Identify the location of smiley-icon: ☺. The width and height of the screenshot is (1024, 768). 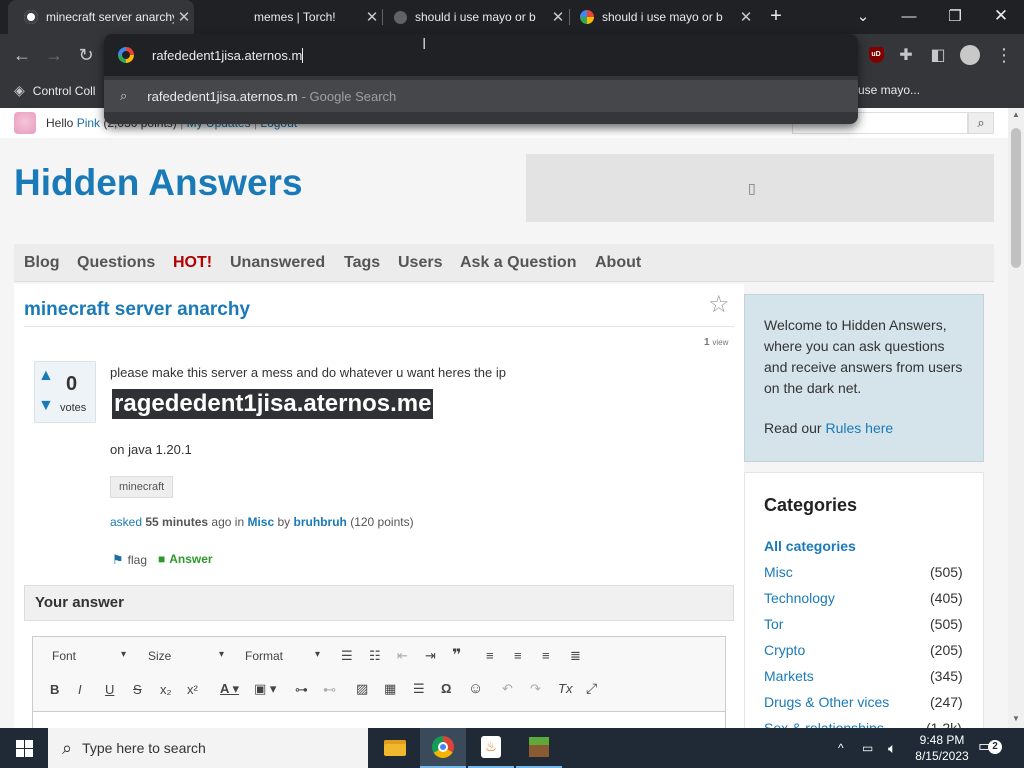
(475, 688).